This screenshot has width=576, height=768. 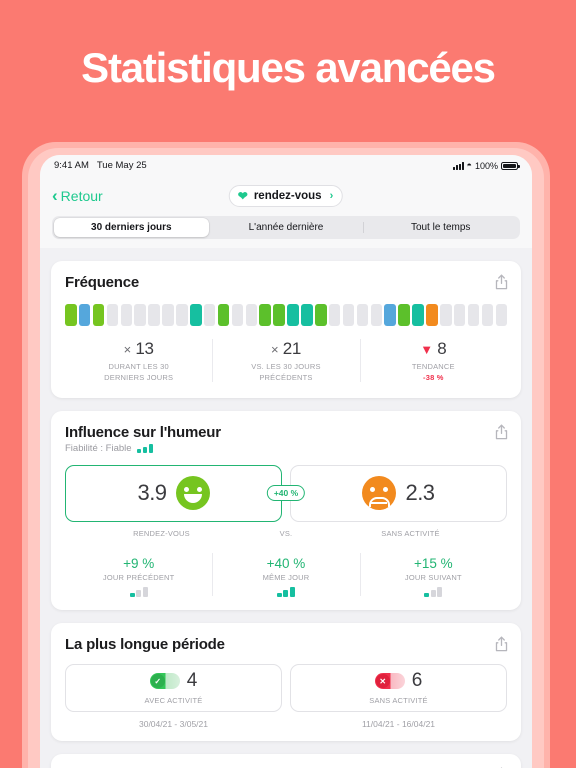 I want to click on frequency-previous-value: 21, so click(x=292, y=348).